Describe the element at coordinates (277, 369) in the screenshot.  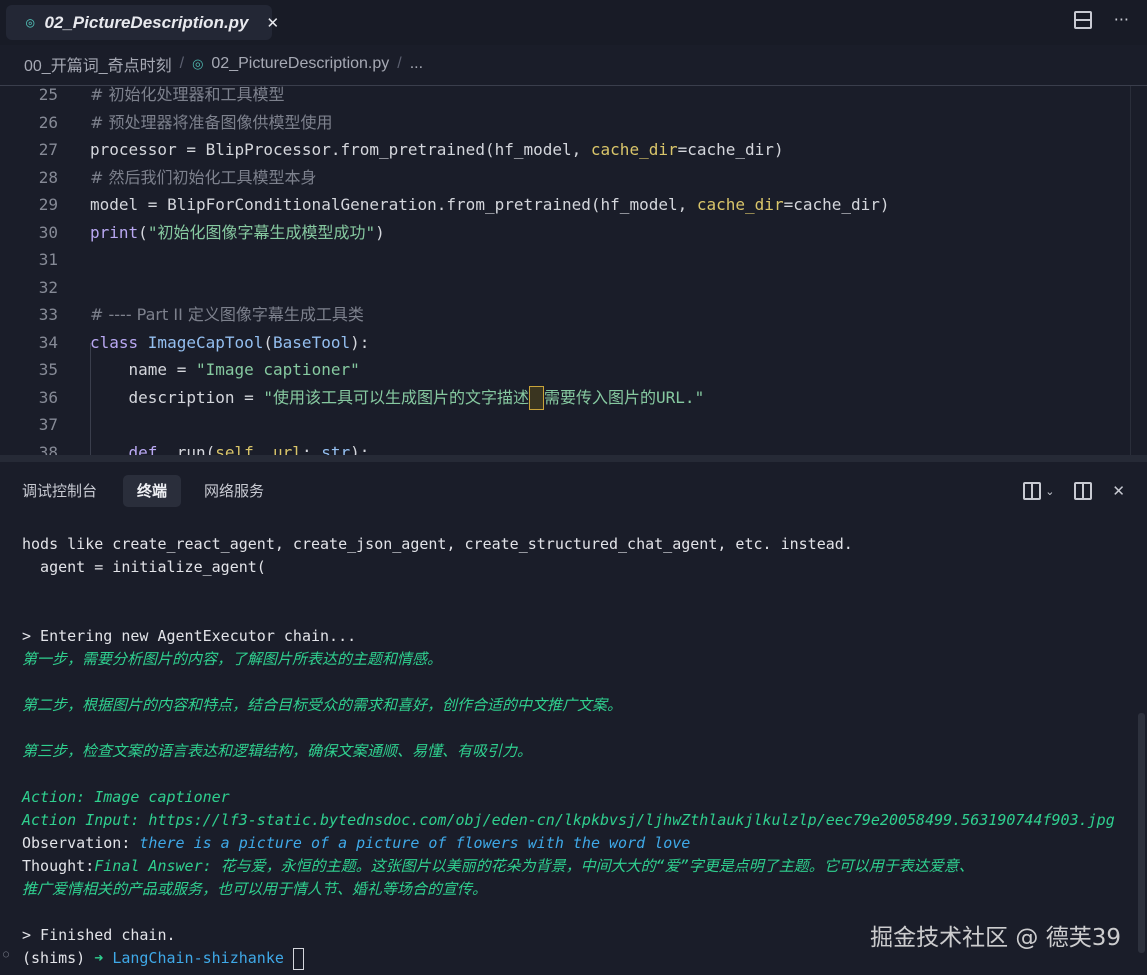
I see `code-token: "Image captioner"` at that location.